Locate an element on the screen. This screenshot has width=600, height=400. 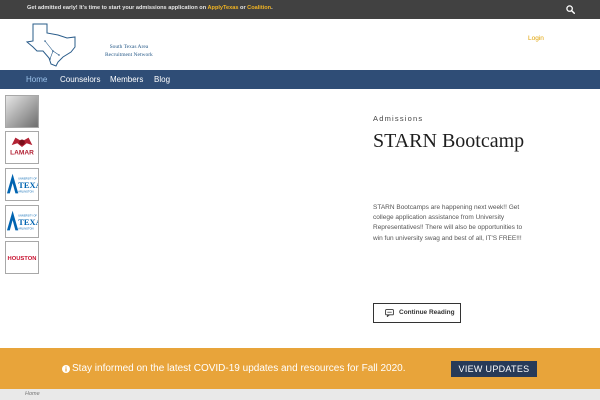
logo-line-1: South Texas Area is located at coordinates (129, 47).